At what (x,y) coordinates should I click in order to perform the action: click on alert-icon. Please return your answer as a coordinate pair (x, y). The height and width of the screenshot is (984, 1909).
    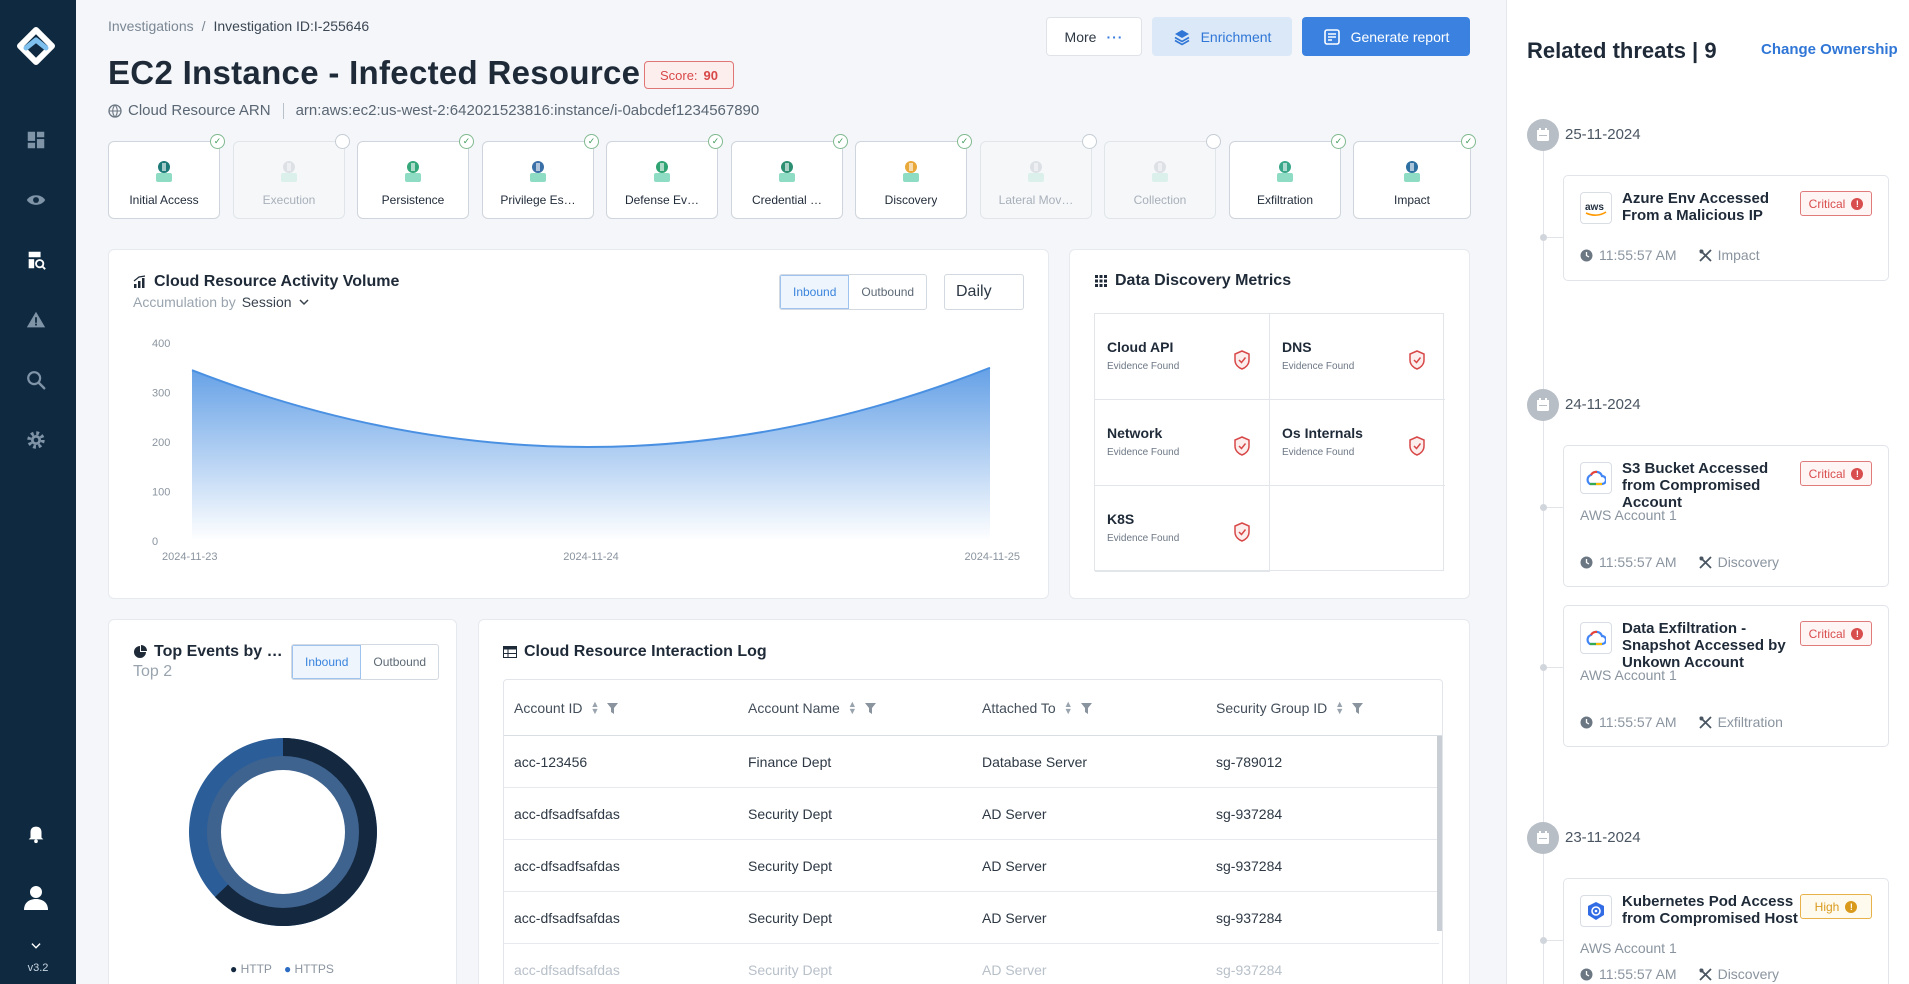
    Looking at the image, I should click on (36, 320).